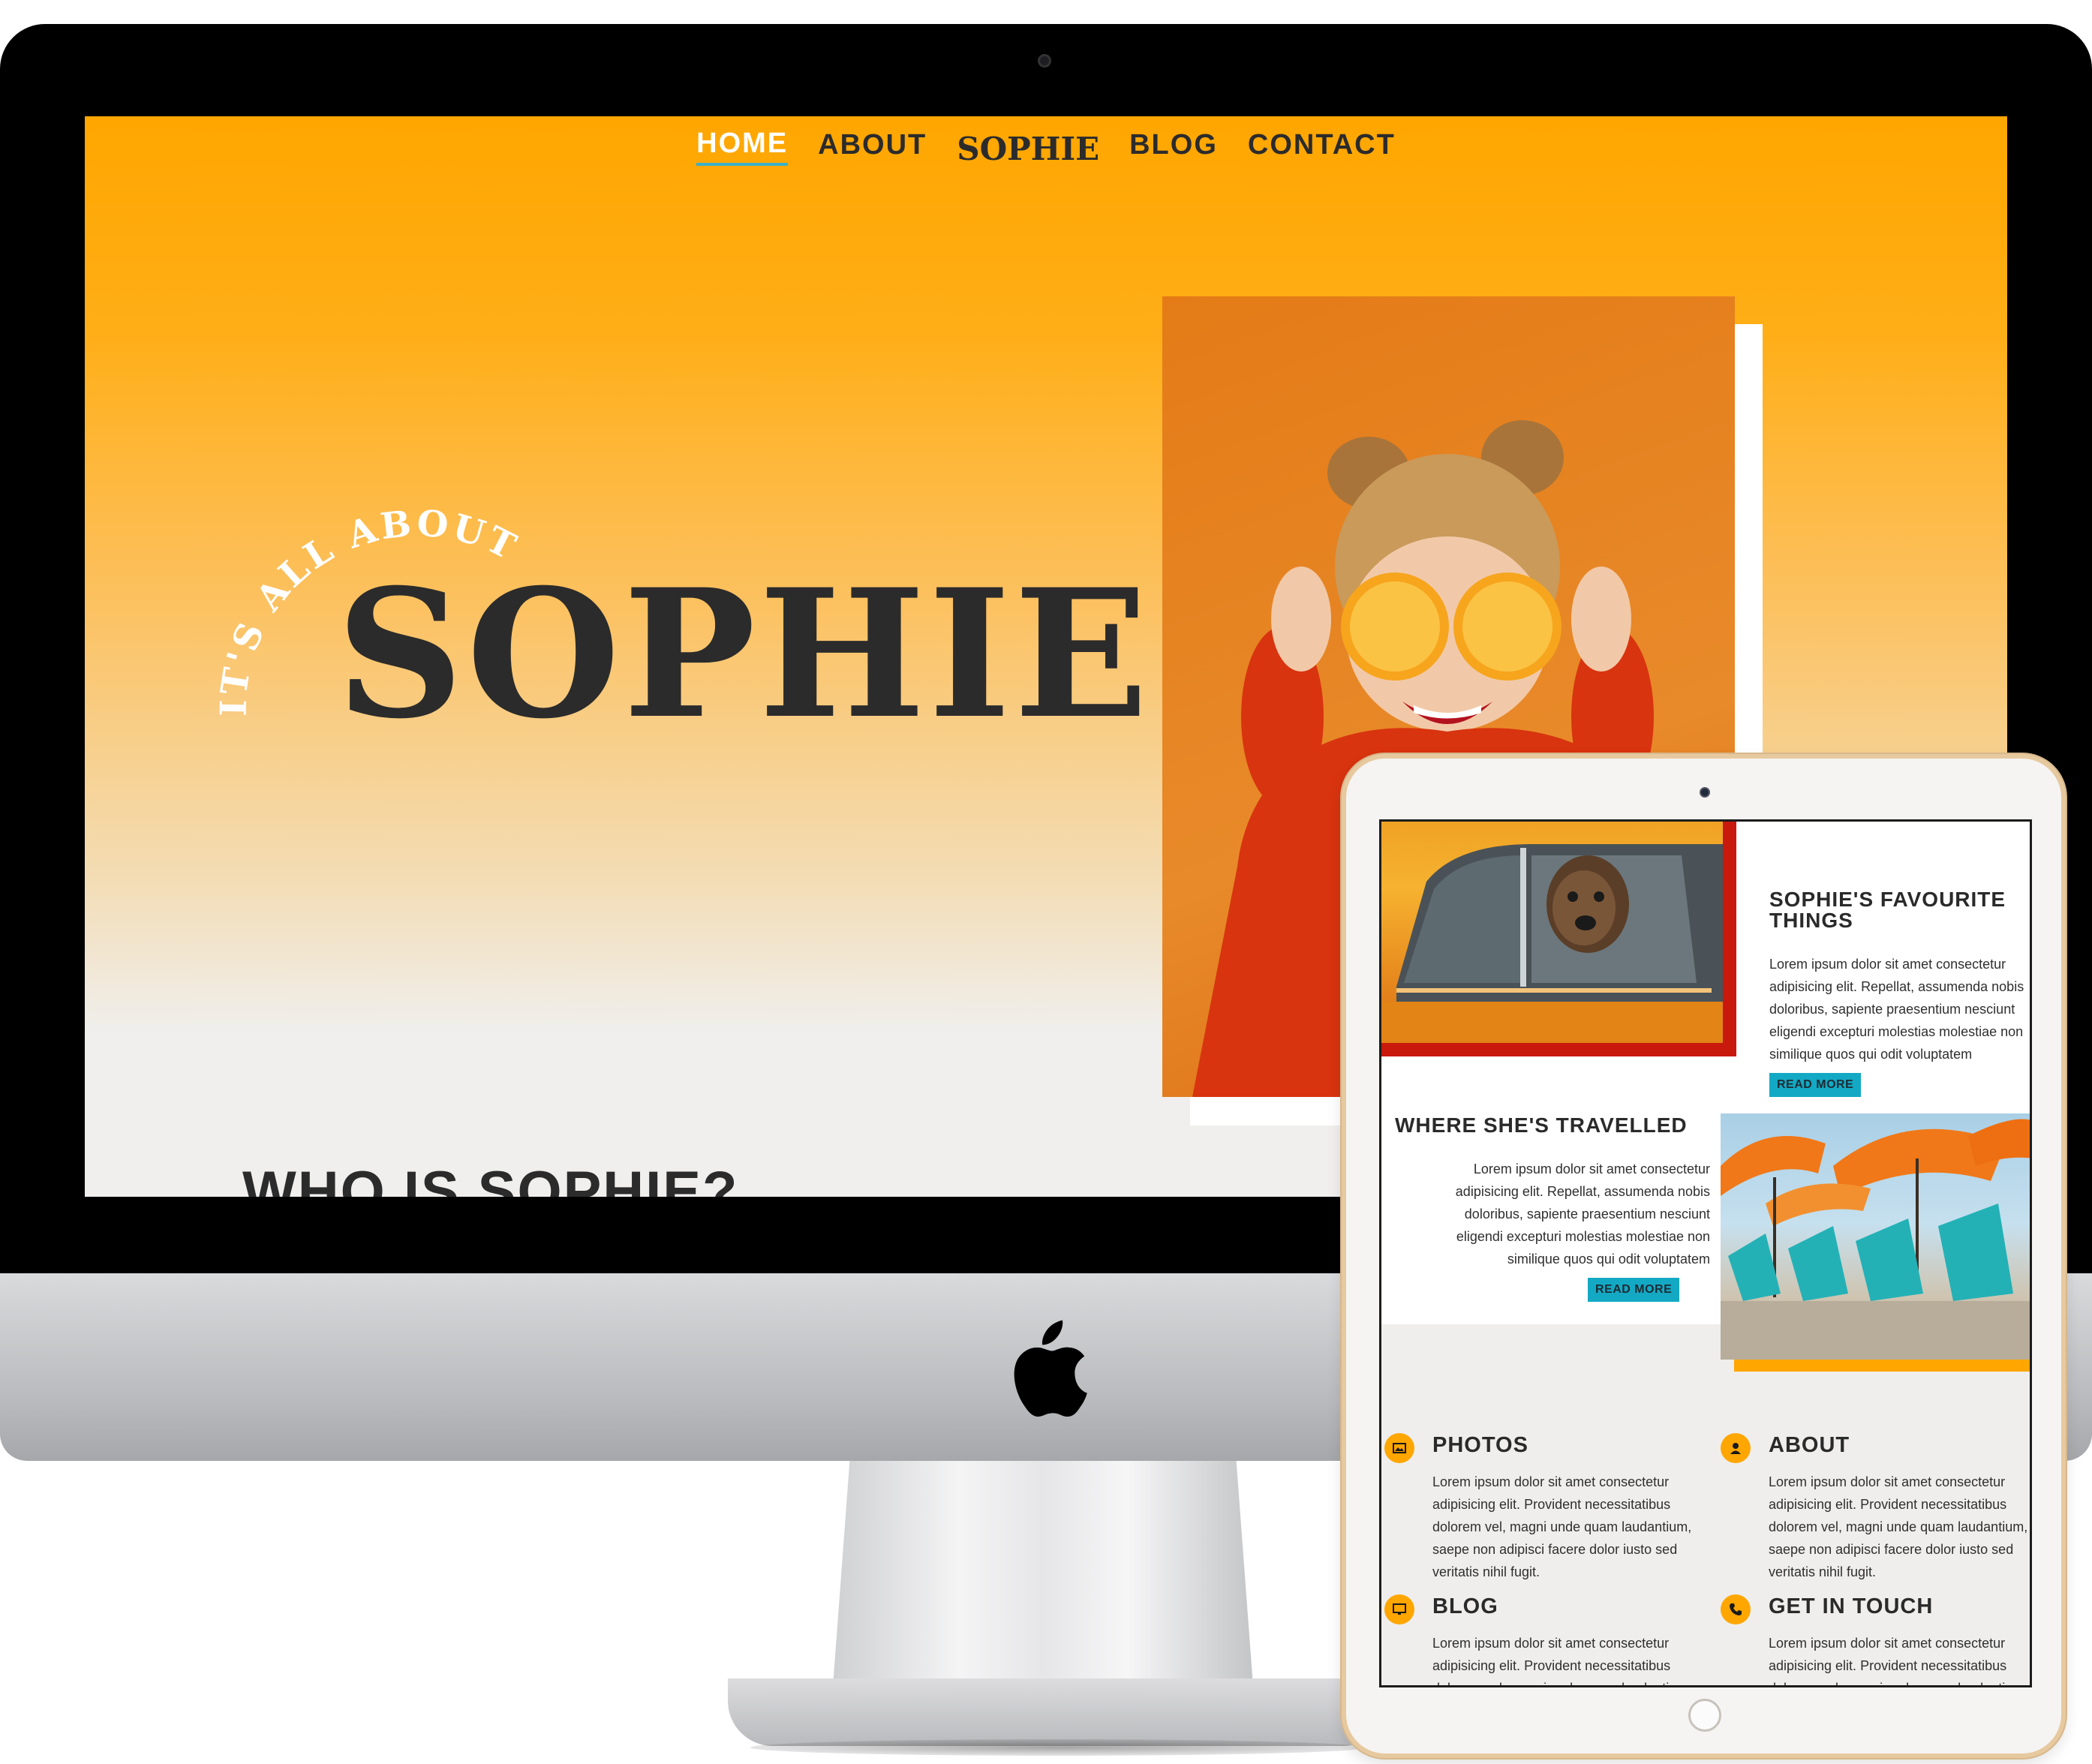 Image resolution: width=2092 pixels, height=1764 pixels. Describe the element at coordinates (1322, 146) in the screenshot. I see `nav-contact: CONTACT` at that location.